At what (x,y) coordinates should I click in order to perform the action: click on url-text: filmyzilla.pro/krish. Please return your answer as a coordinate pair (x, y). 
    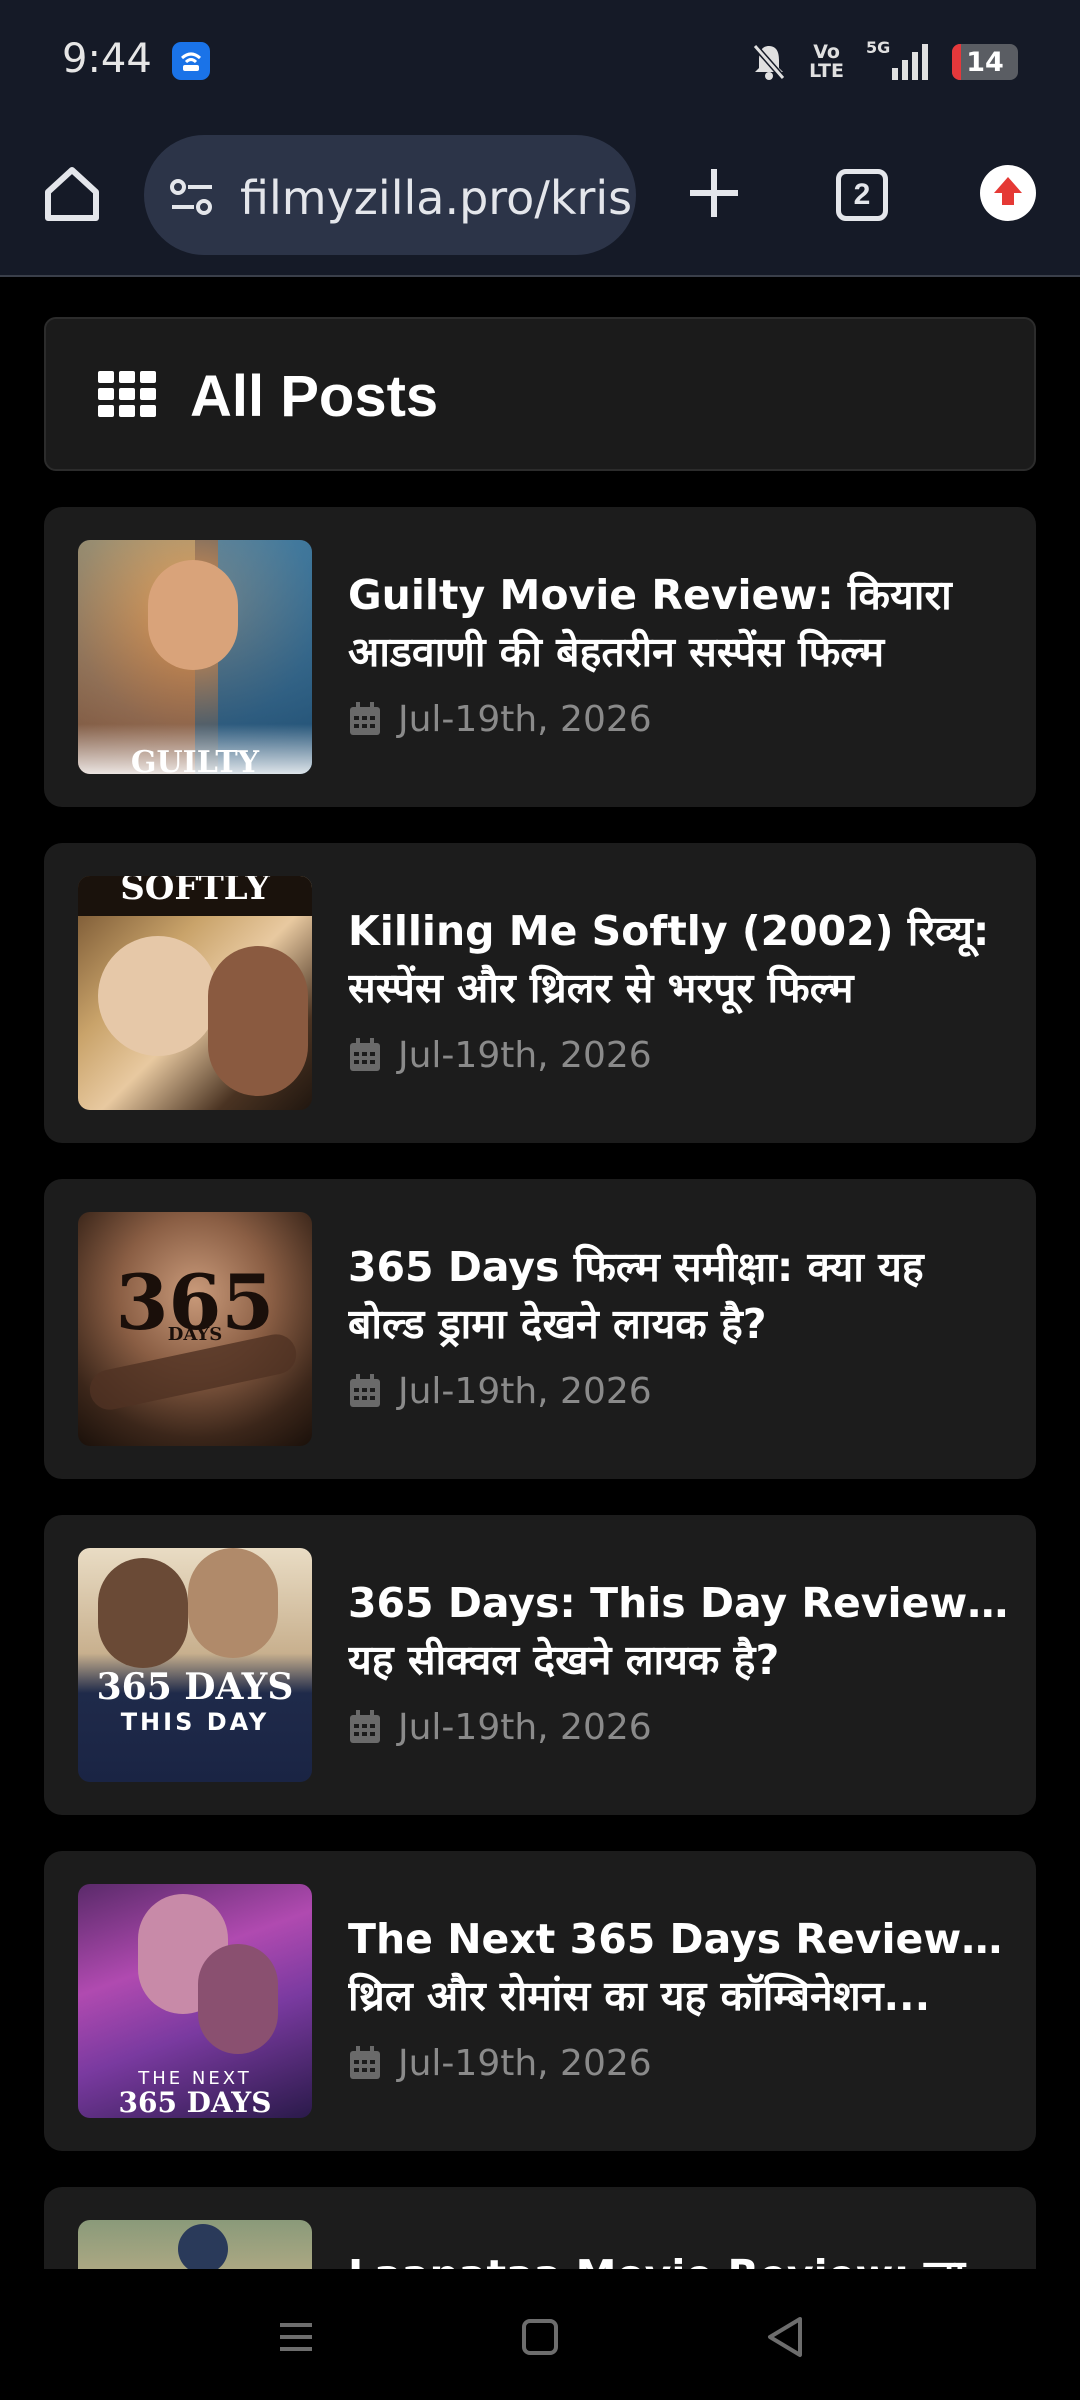
    Looking at the image, I should click on (438, 198).